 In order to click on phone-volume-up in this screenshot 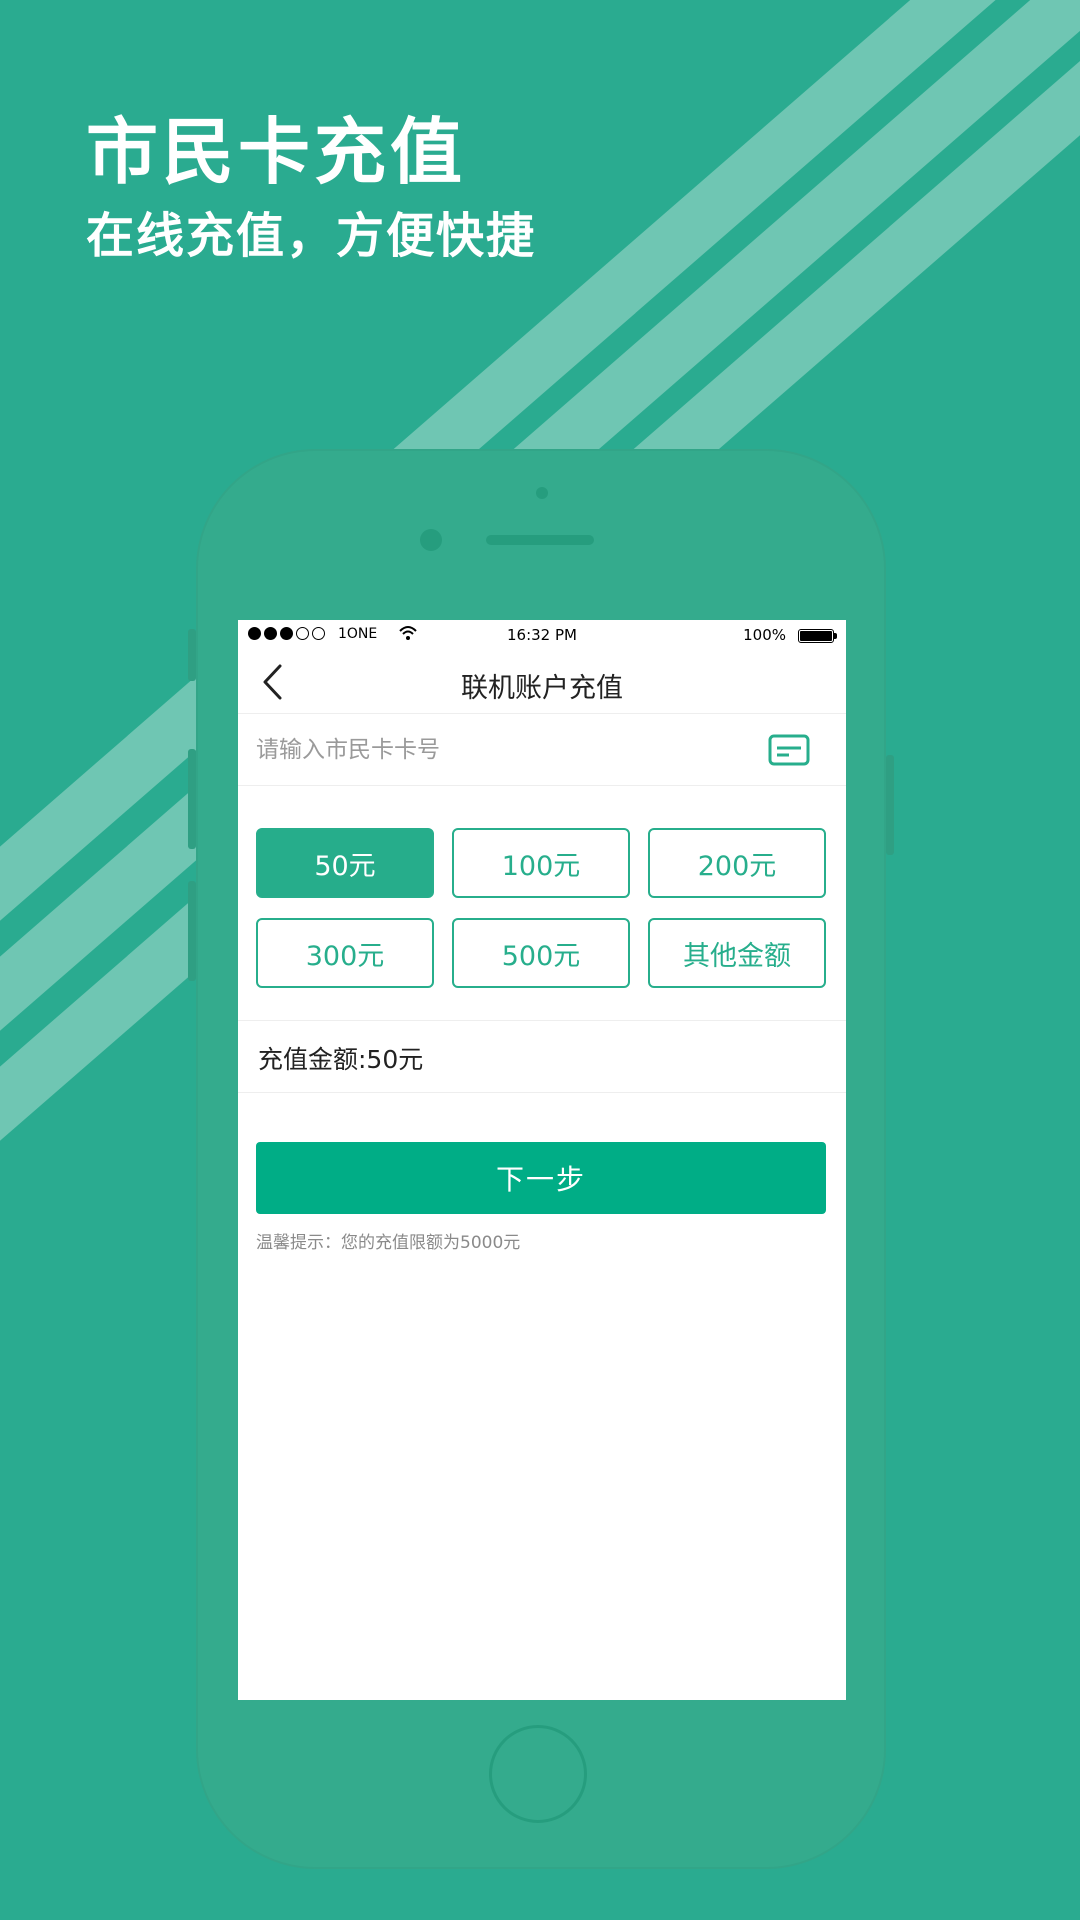, I will do `click(192, 799)`.